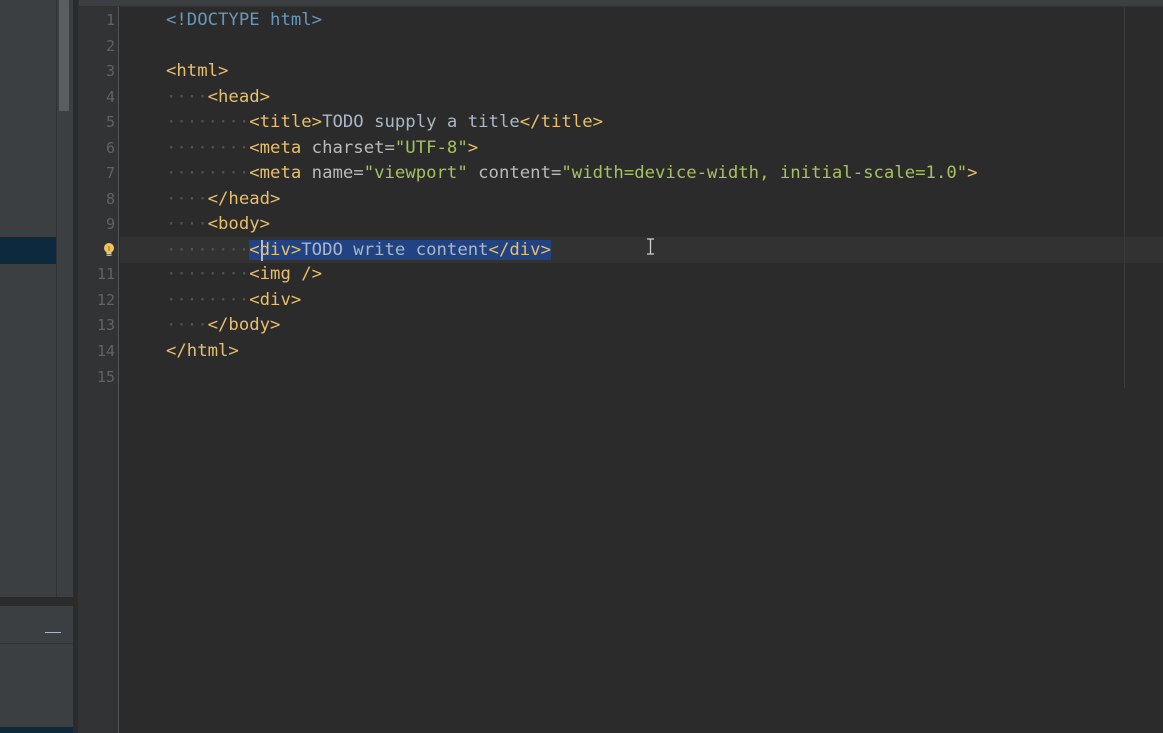 This screenshot has width=1163, height=733. I want to click on line-number: 15, so click(105, 377).